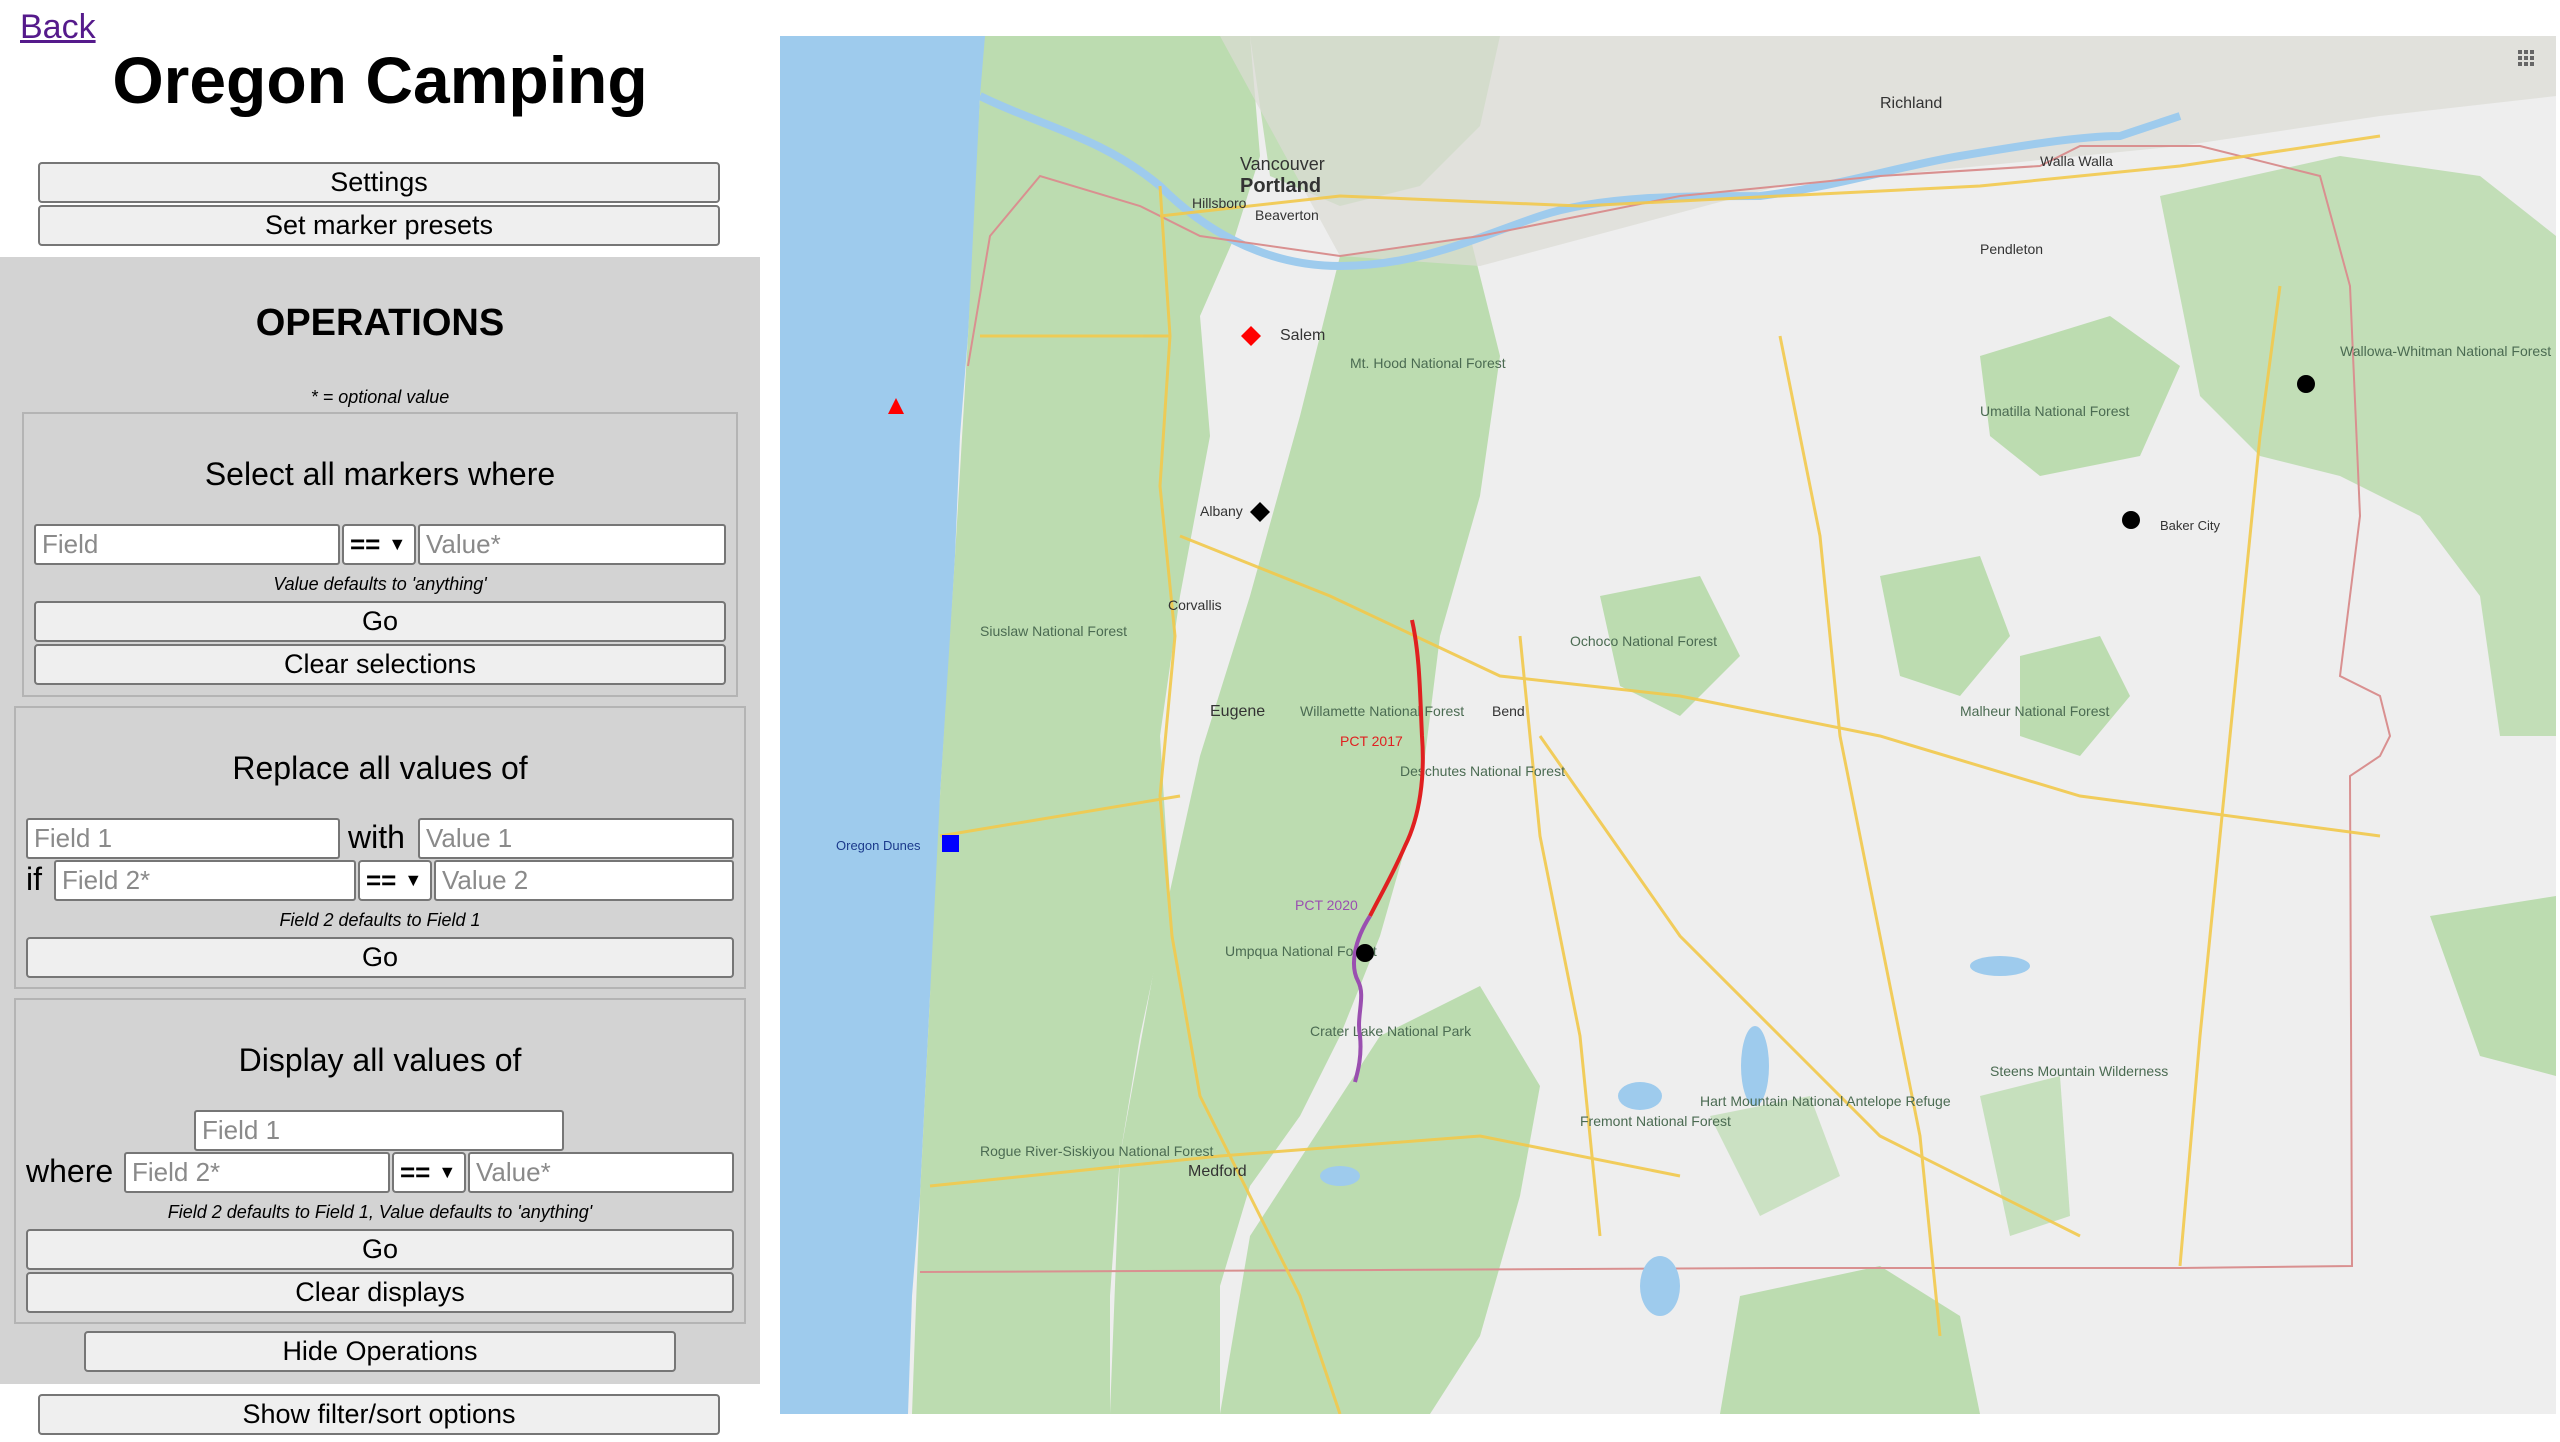 The height and width of the screenshot is (1442, 2560). Describe the element at coordinates (584, 880) in the screenshot. I see `replace-value2-input` at that location.